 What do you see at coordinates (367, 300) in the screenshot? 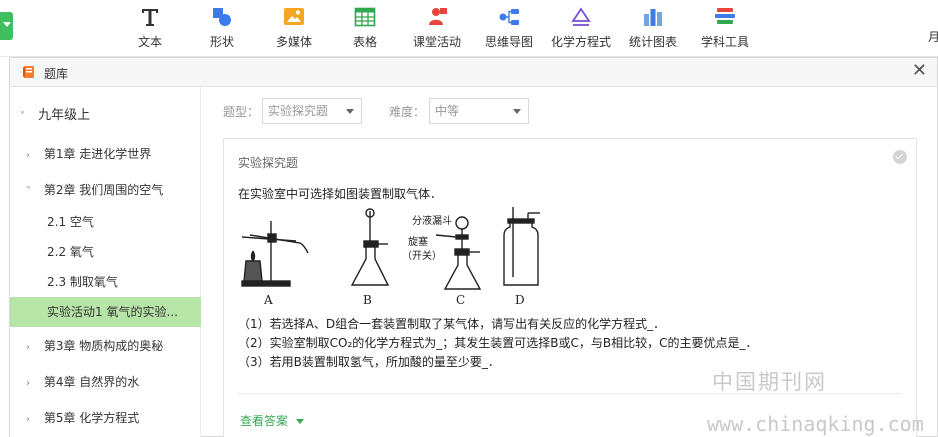
I see `label-b: B` at bounding box center [367, 300].